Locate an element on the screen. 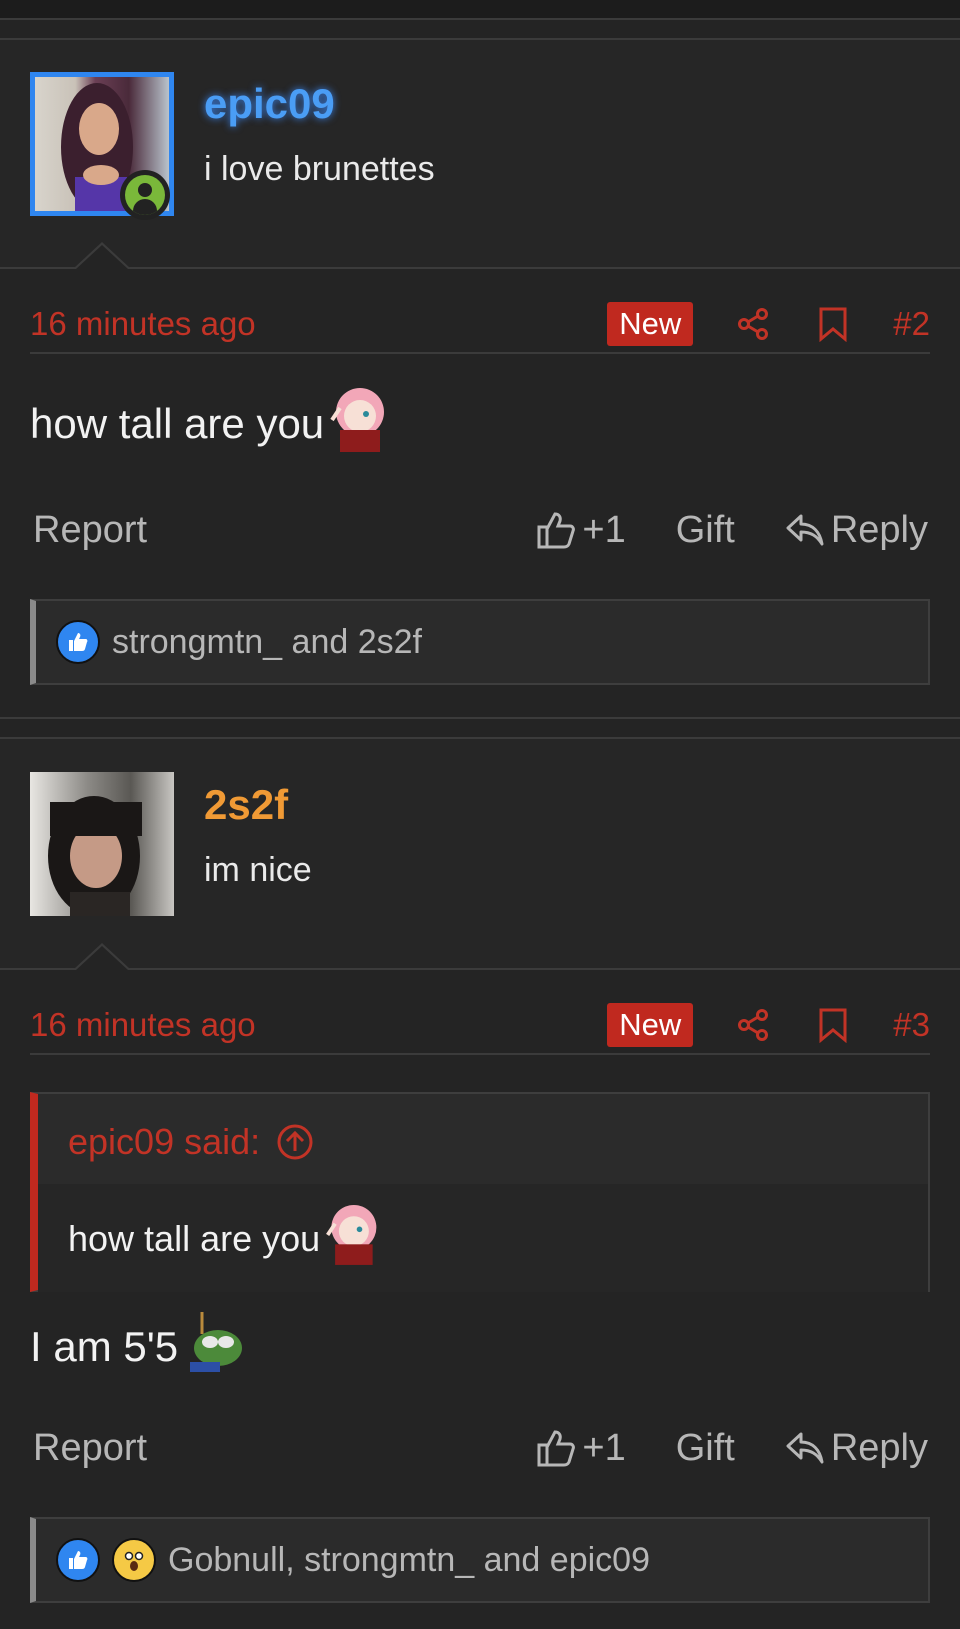 Image resolution: width=960 pixels, height=1629 pixels. quote-content: how tall are you is located at coordinates (225, 1238).